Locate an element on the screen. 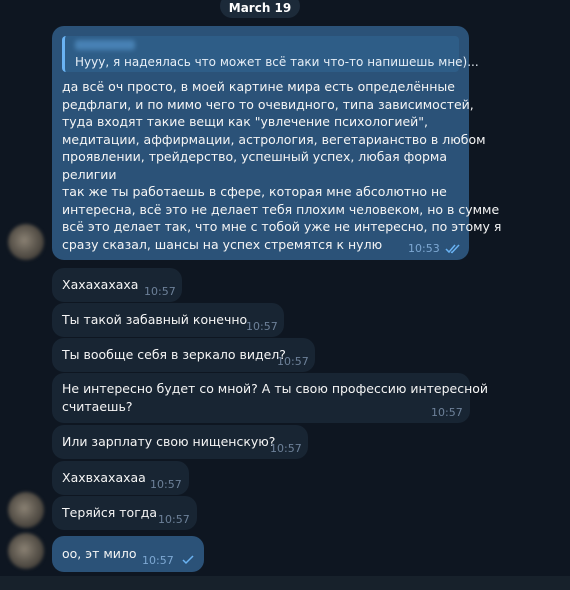 Image resolution: width=570 pixels, height=590 pixels. date-divider: March 19 is located at coordinates (260, 9).